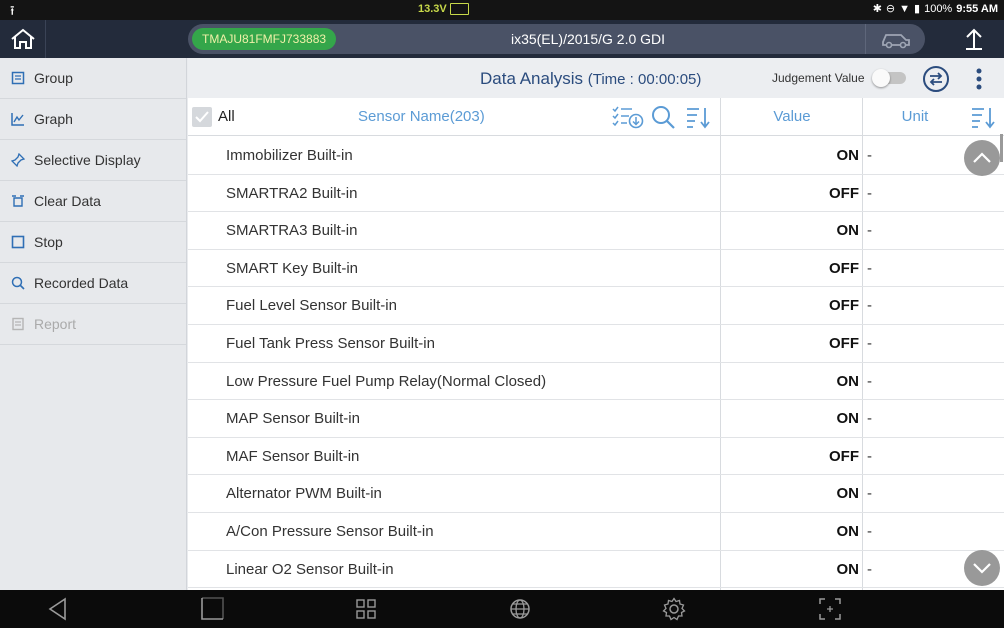  Describe the element at coordinates (212, 609) in the screenshot. I see `recent-apps-button` at that location.